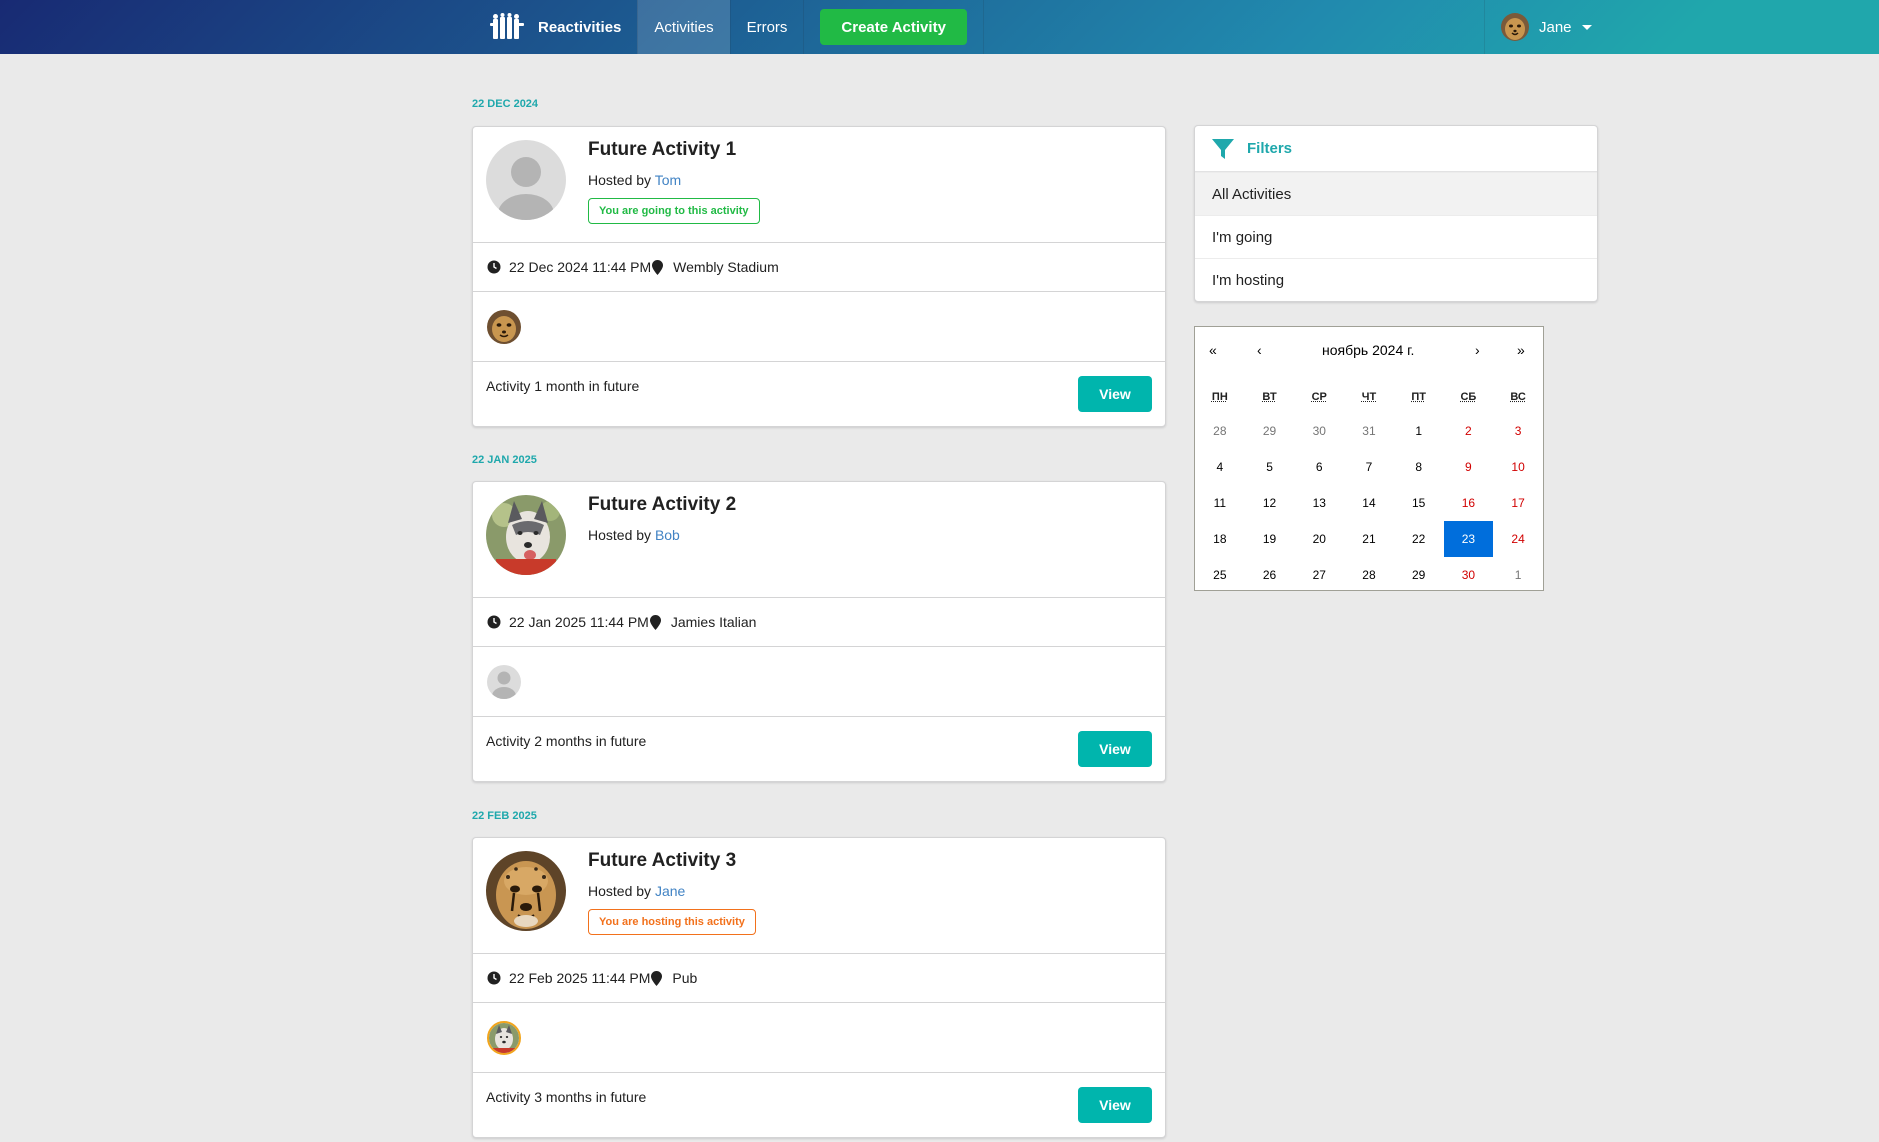  I want to click on weekday-label: ЧТ, so click(1369, 397).